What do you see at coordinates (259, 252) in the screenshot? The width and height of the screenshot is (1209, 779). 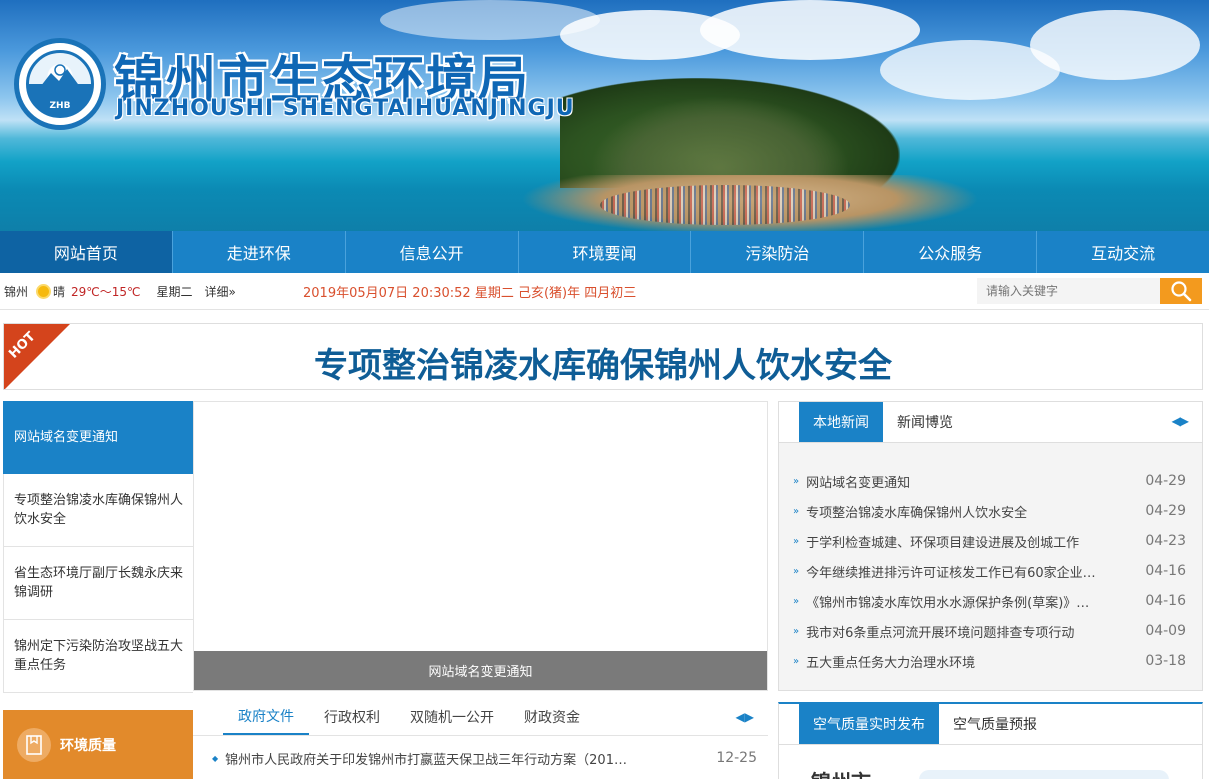 I see `nav-item-about: 走进环保` at bounding box center [259, 252].